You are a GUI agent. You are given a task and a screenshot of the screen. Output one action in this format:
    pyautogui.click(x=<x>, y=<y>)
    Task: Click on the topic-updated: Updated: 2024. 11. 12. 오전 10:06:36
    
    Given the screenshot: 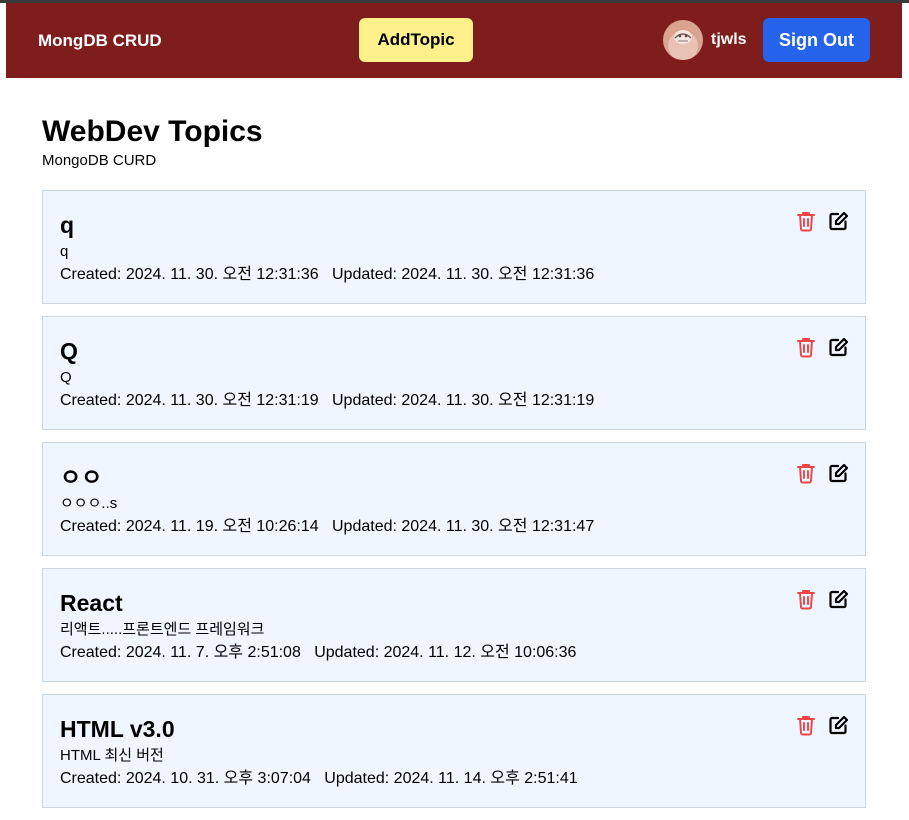 What is the action you would take?
    pyautogui.click(x=445, y=652)
    